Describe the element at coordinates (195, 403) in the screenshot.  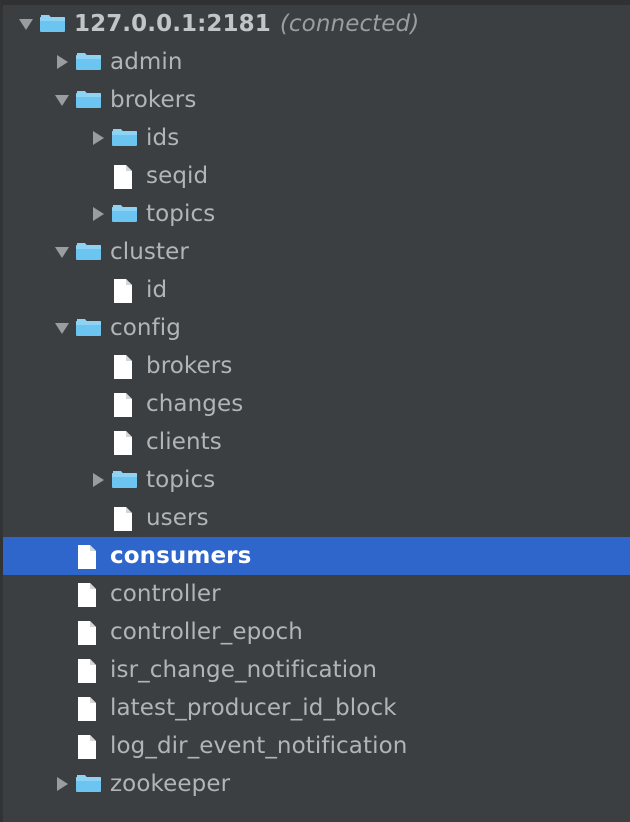
I see `tree-item-label: changes` at that location.